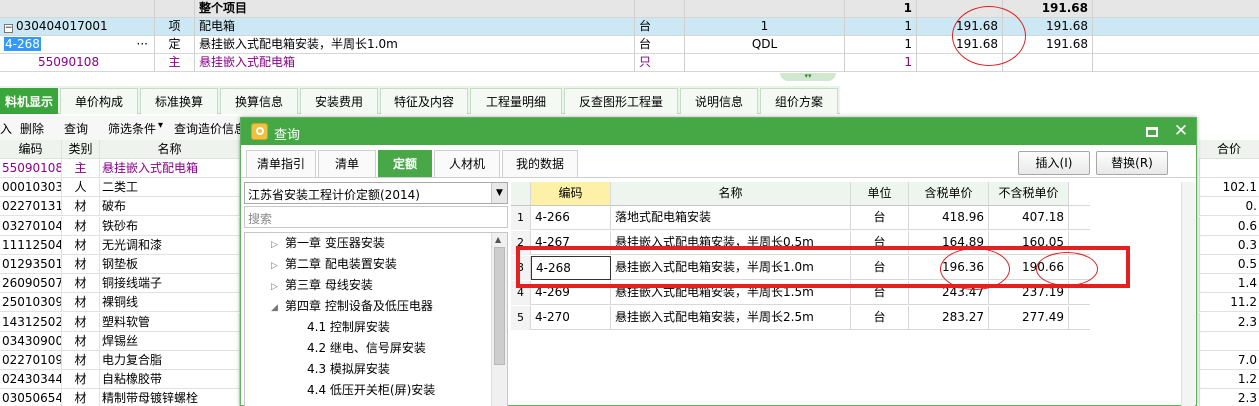 The width and height of the screenshot is (1259, 406). Describe the element at coordinates (405, 163) in the screenshot. I see `tab-quota: 定额` at that location.